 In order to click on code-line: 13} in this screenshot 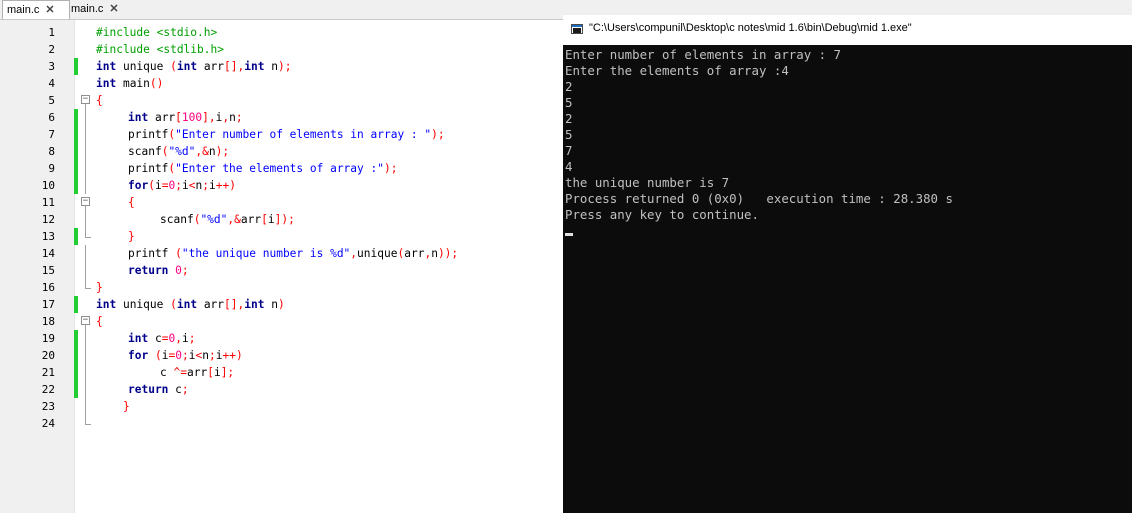, I will do `click(281, 236)`.